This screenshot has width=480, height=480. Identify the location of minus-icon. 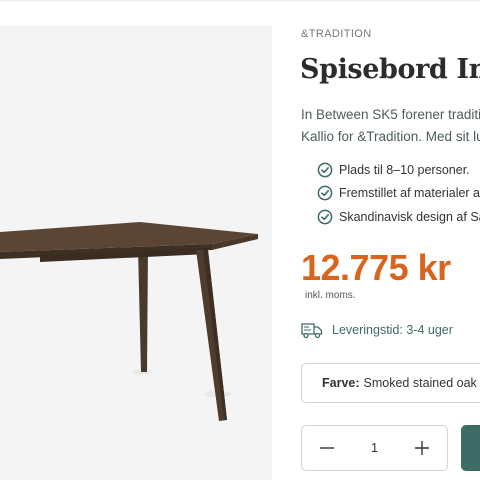
(327, 448).